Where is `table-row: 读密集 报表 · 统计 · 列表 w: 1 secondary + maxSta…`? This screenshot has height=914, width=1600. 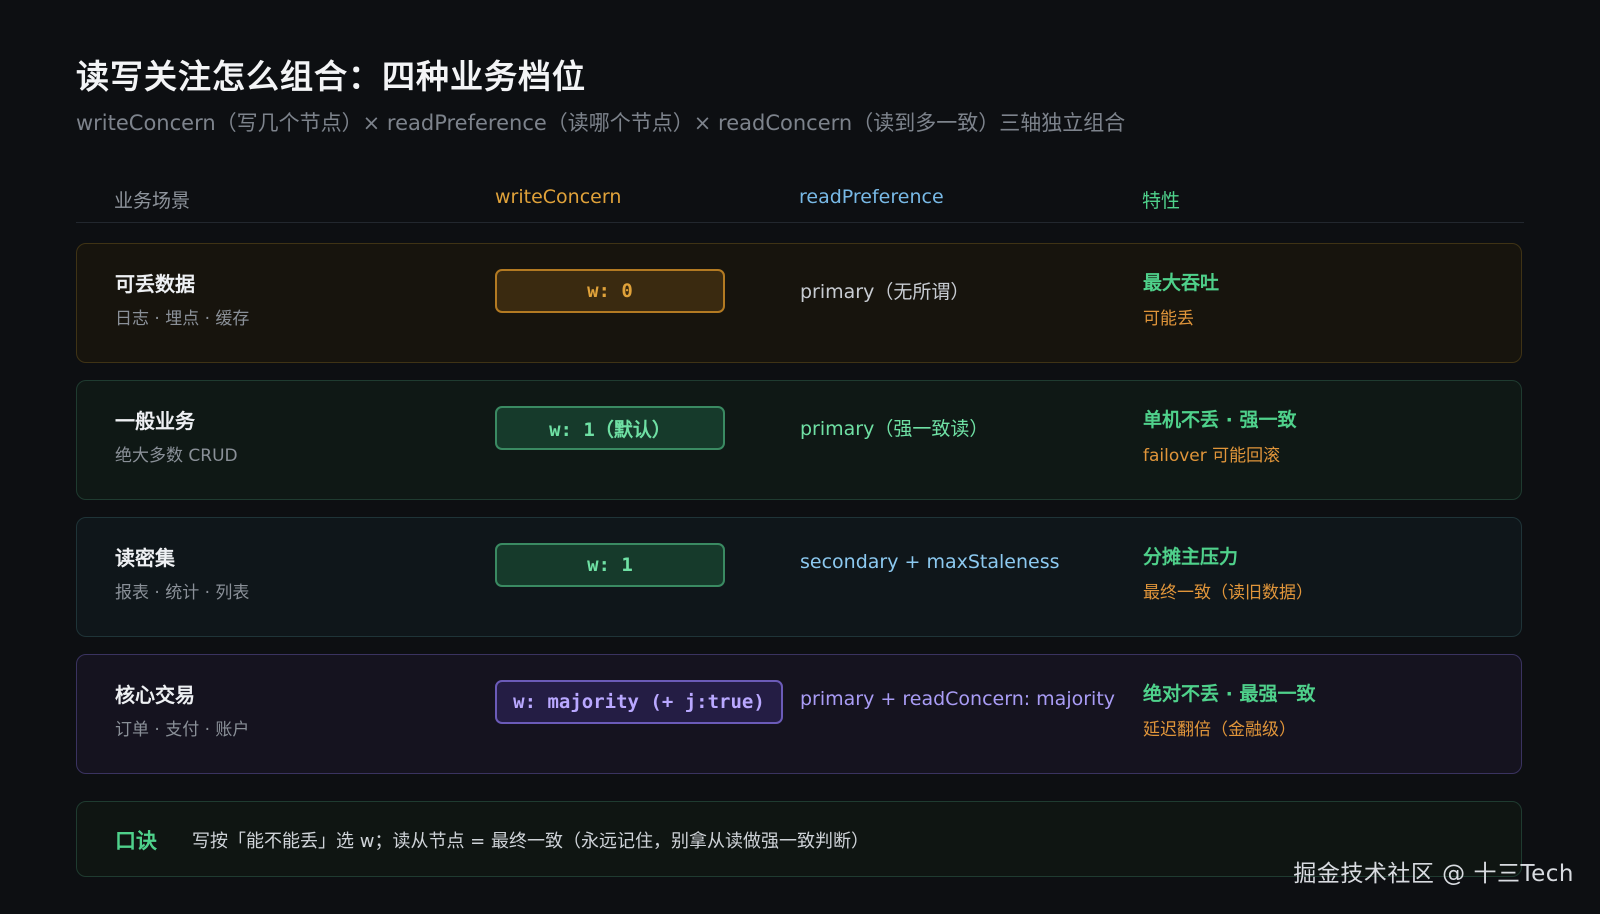 table-row: 读密集 报表 · 统计 · 列表 w: 1 secondary + maxSta… is located at coordinates (799, 577).